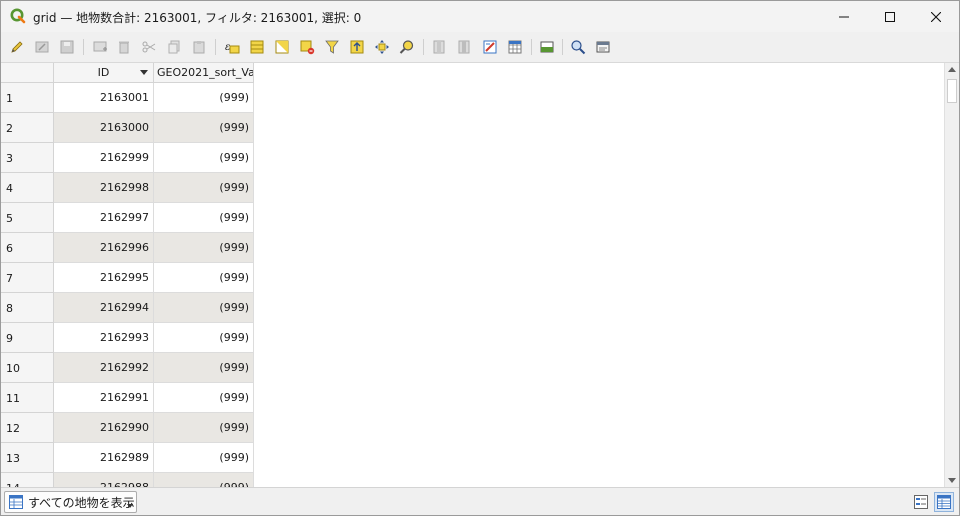 This screenshot has height=516, width=960. I want to click on table-row: 2 2163000 (999), so click(127, 128).